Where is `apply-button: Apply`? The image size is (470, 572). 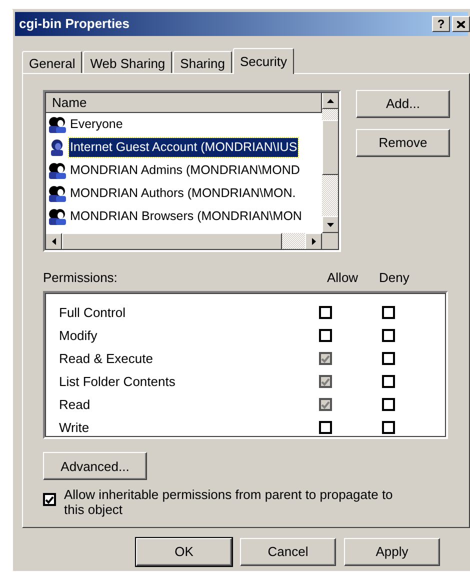
apply-button: Apply is located at coordinates (392, 552).